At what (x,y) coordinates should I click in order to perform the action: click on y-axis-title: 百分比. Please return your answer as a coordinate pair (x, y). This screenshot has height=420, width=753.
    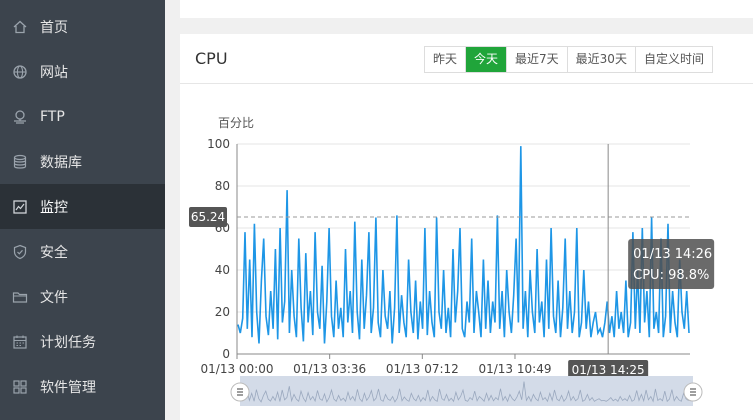
    Looking at the image, I should click on (236, 123).